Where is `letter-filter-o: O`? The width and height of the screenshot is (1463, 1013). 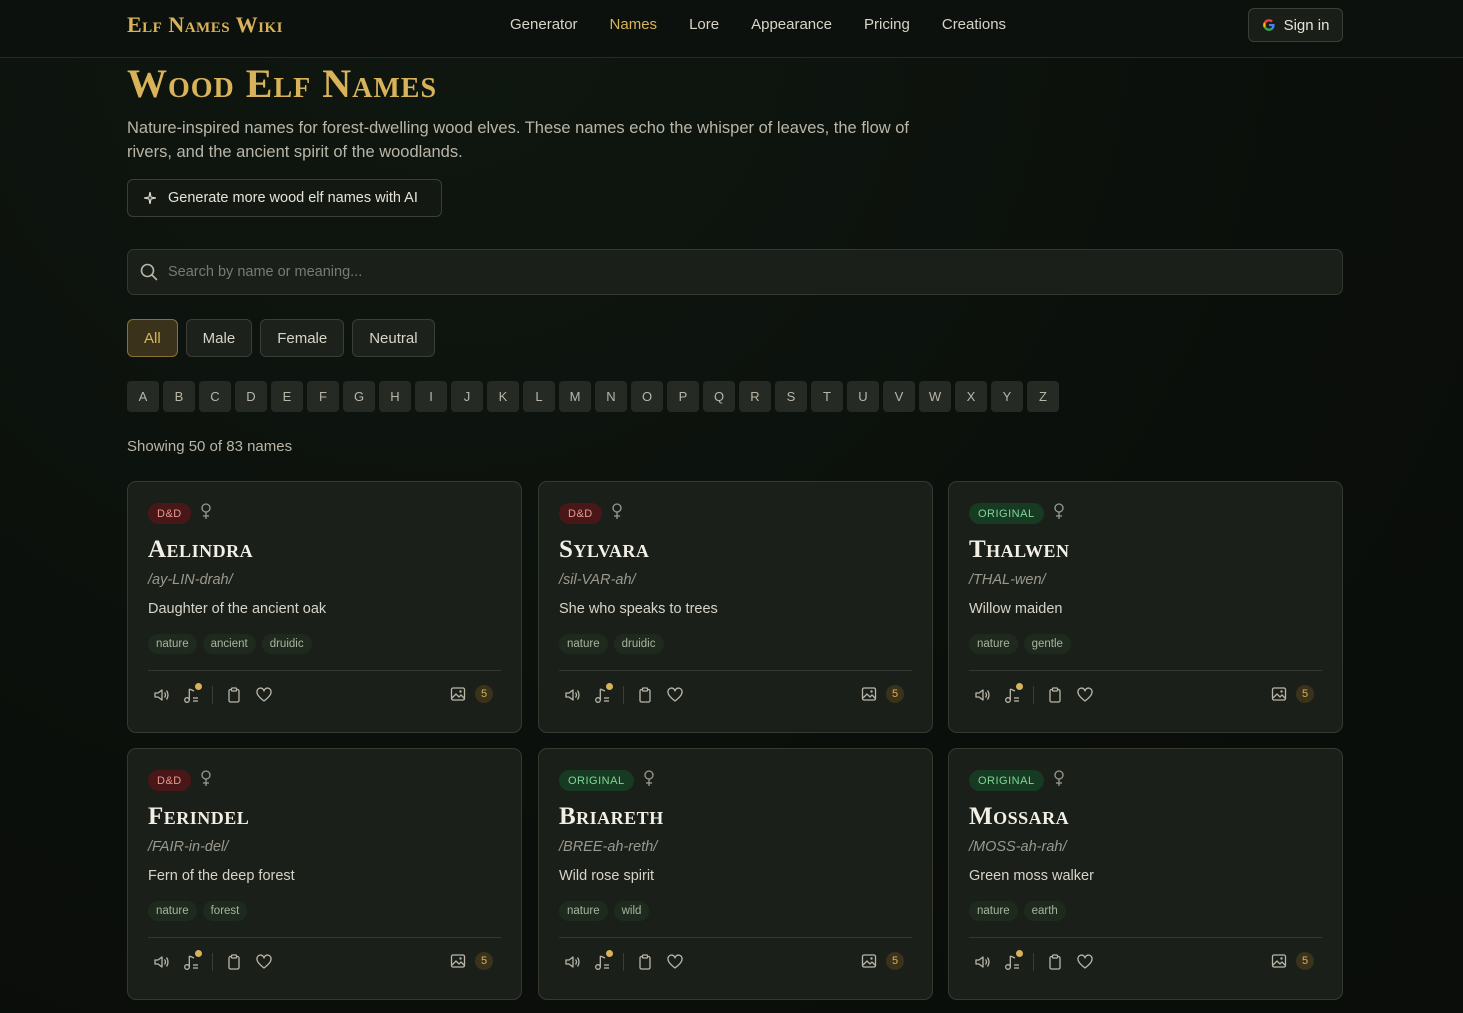 letter-filter-o: O is located at coordinates (647, 396).